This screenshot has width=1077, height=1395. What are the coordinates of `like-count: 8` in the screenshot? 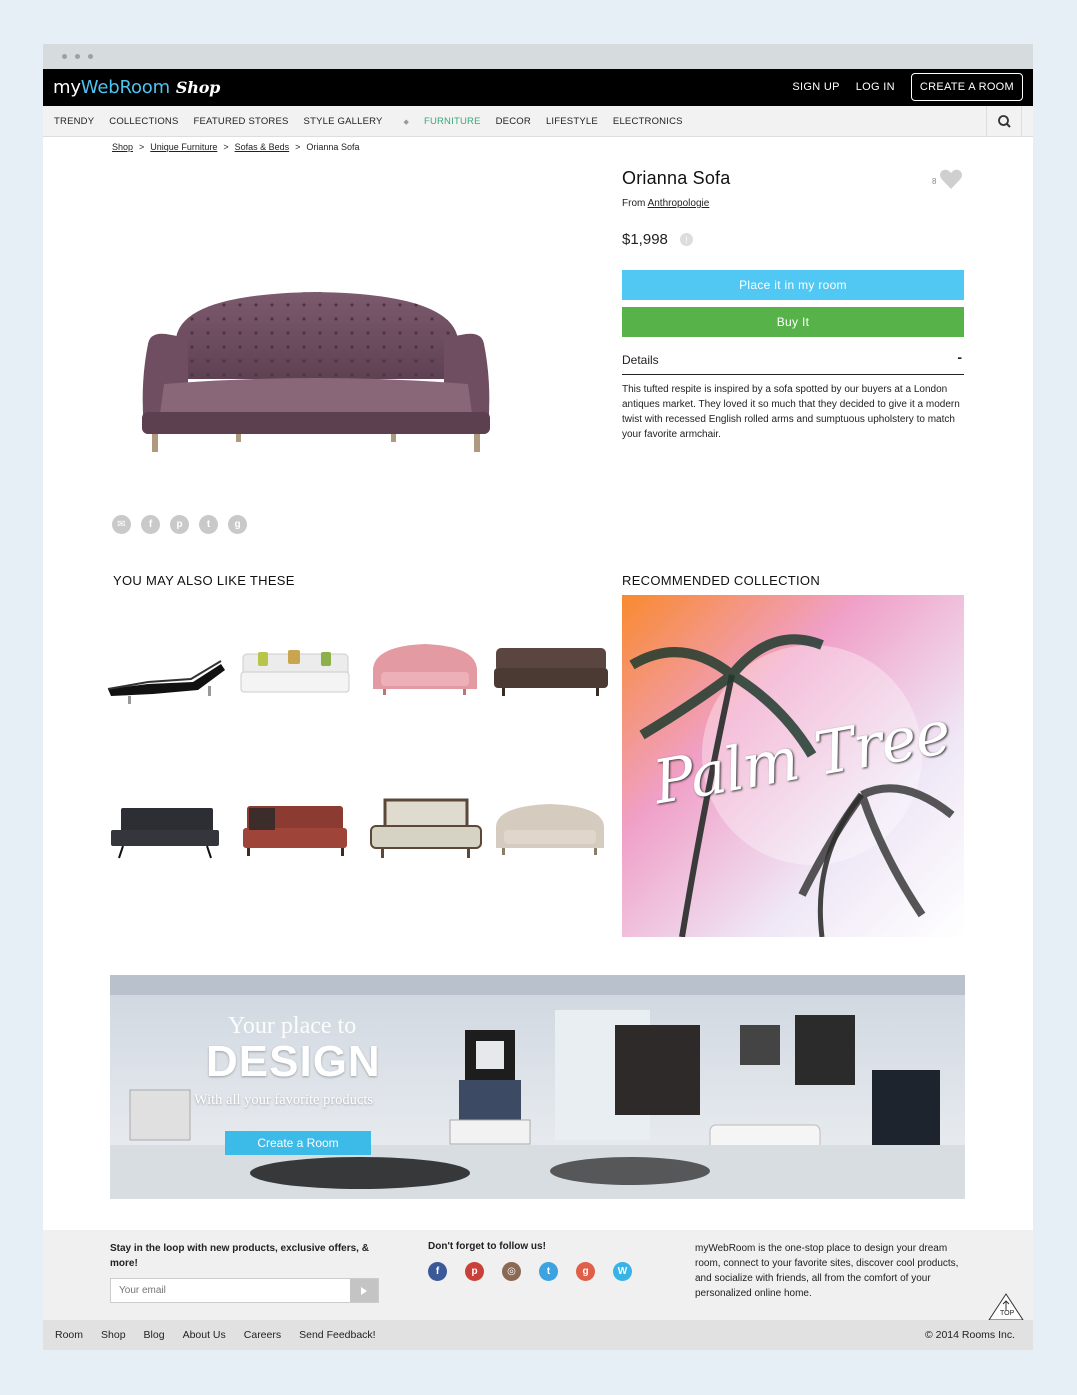 It's located at (934, 181).